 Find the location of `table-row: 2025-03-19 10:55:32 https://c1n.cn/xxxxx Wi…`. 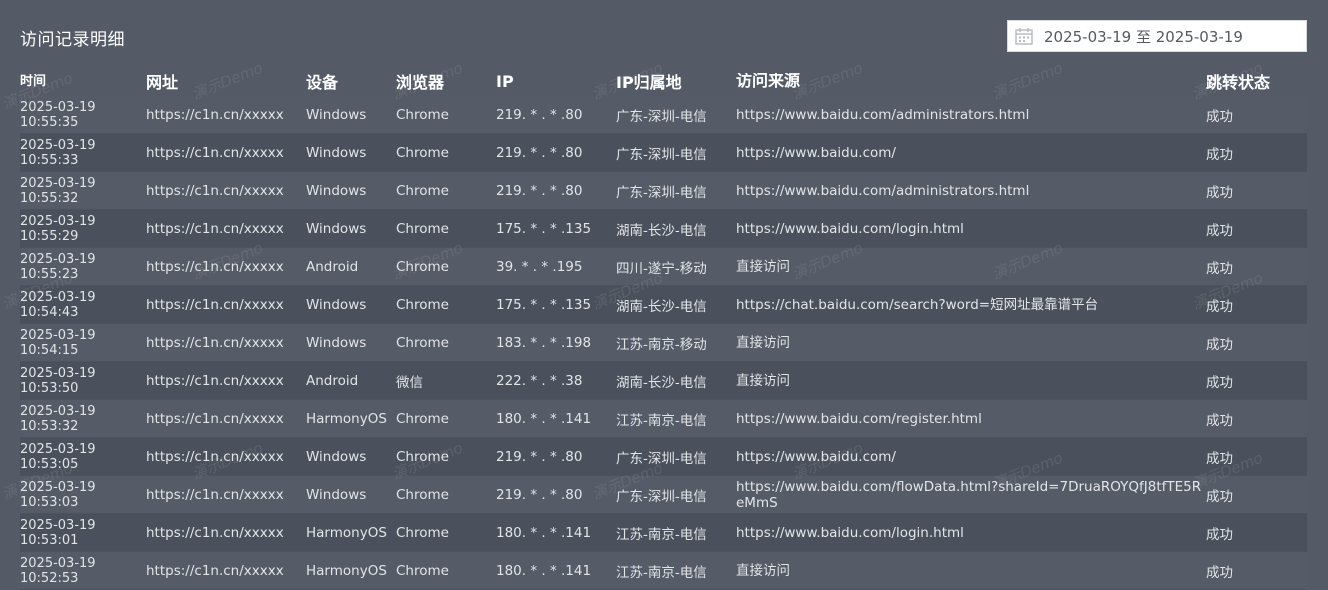

table-row: 2025-03-19 10:55:32 https://c1n.cn/xxxxx Wi… is located at coordinates (663, 191).